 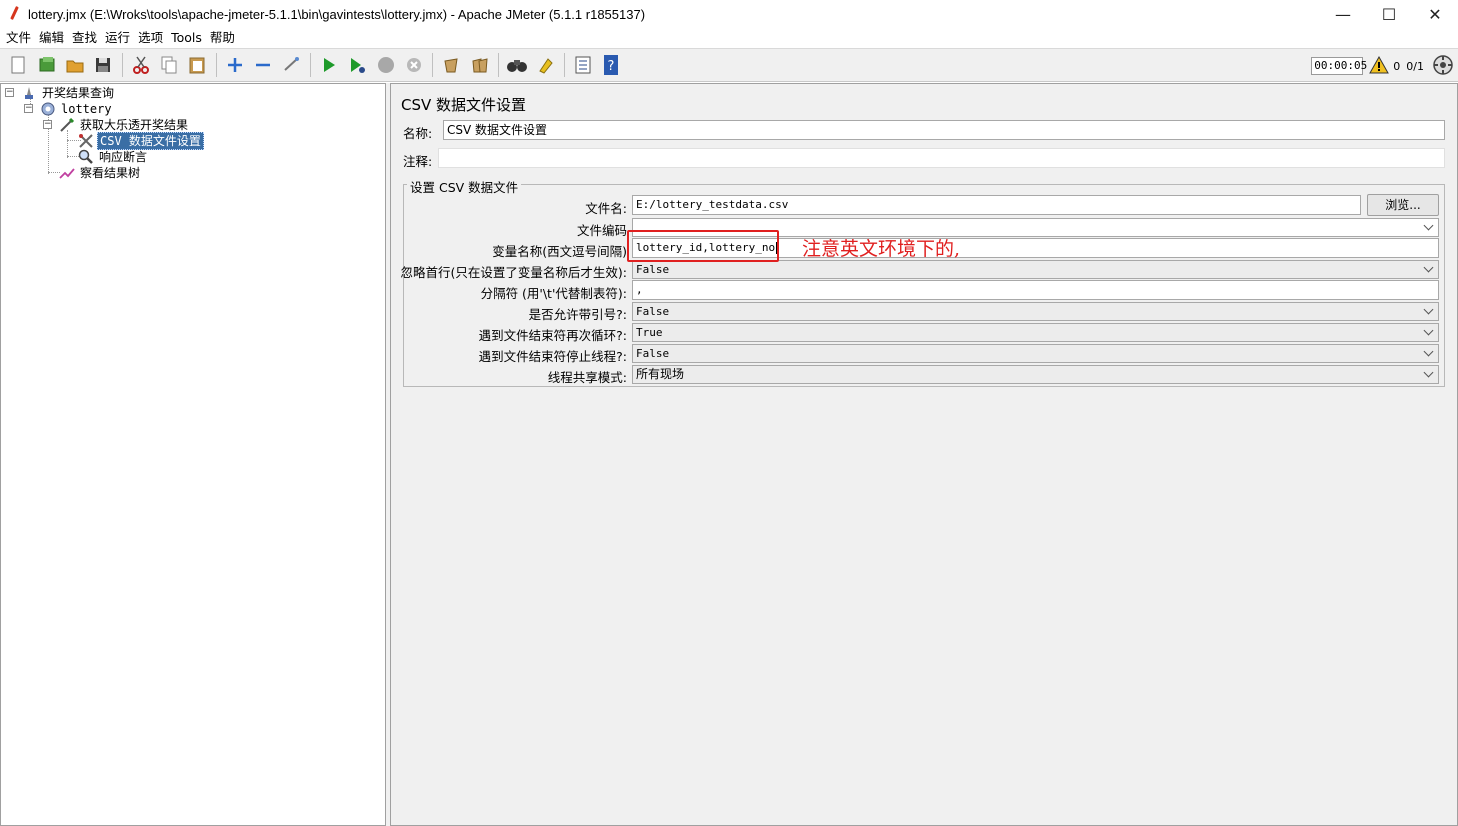 I want to click on menu-run: 运行, so click(x=117, y=38).